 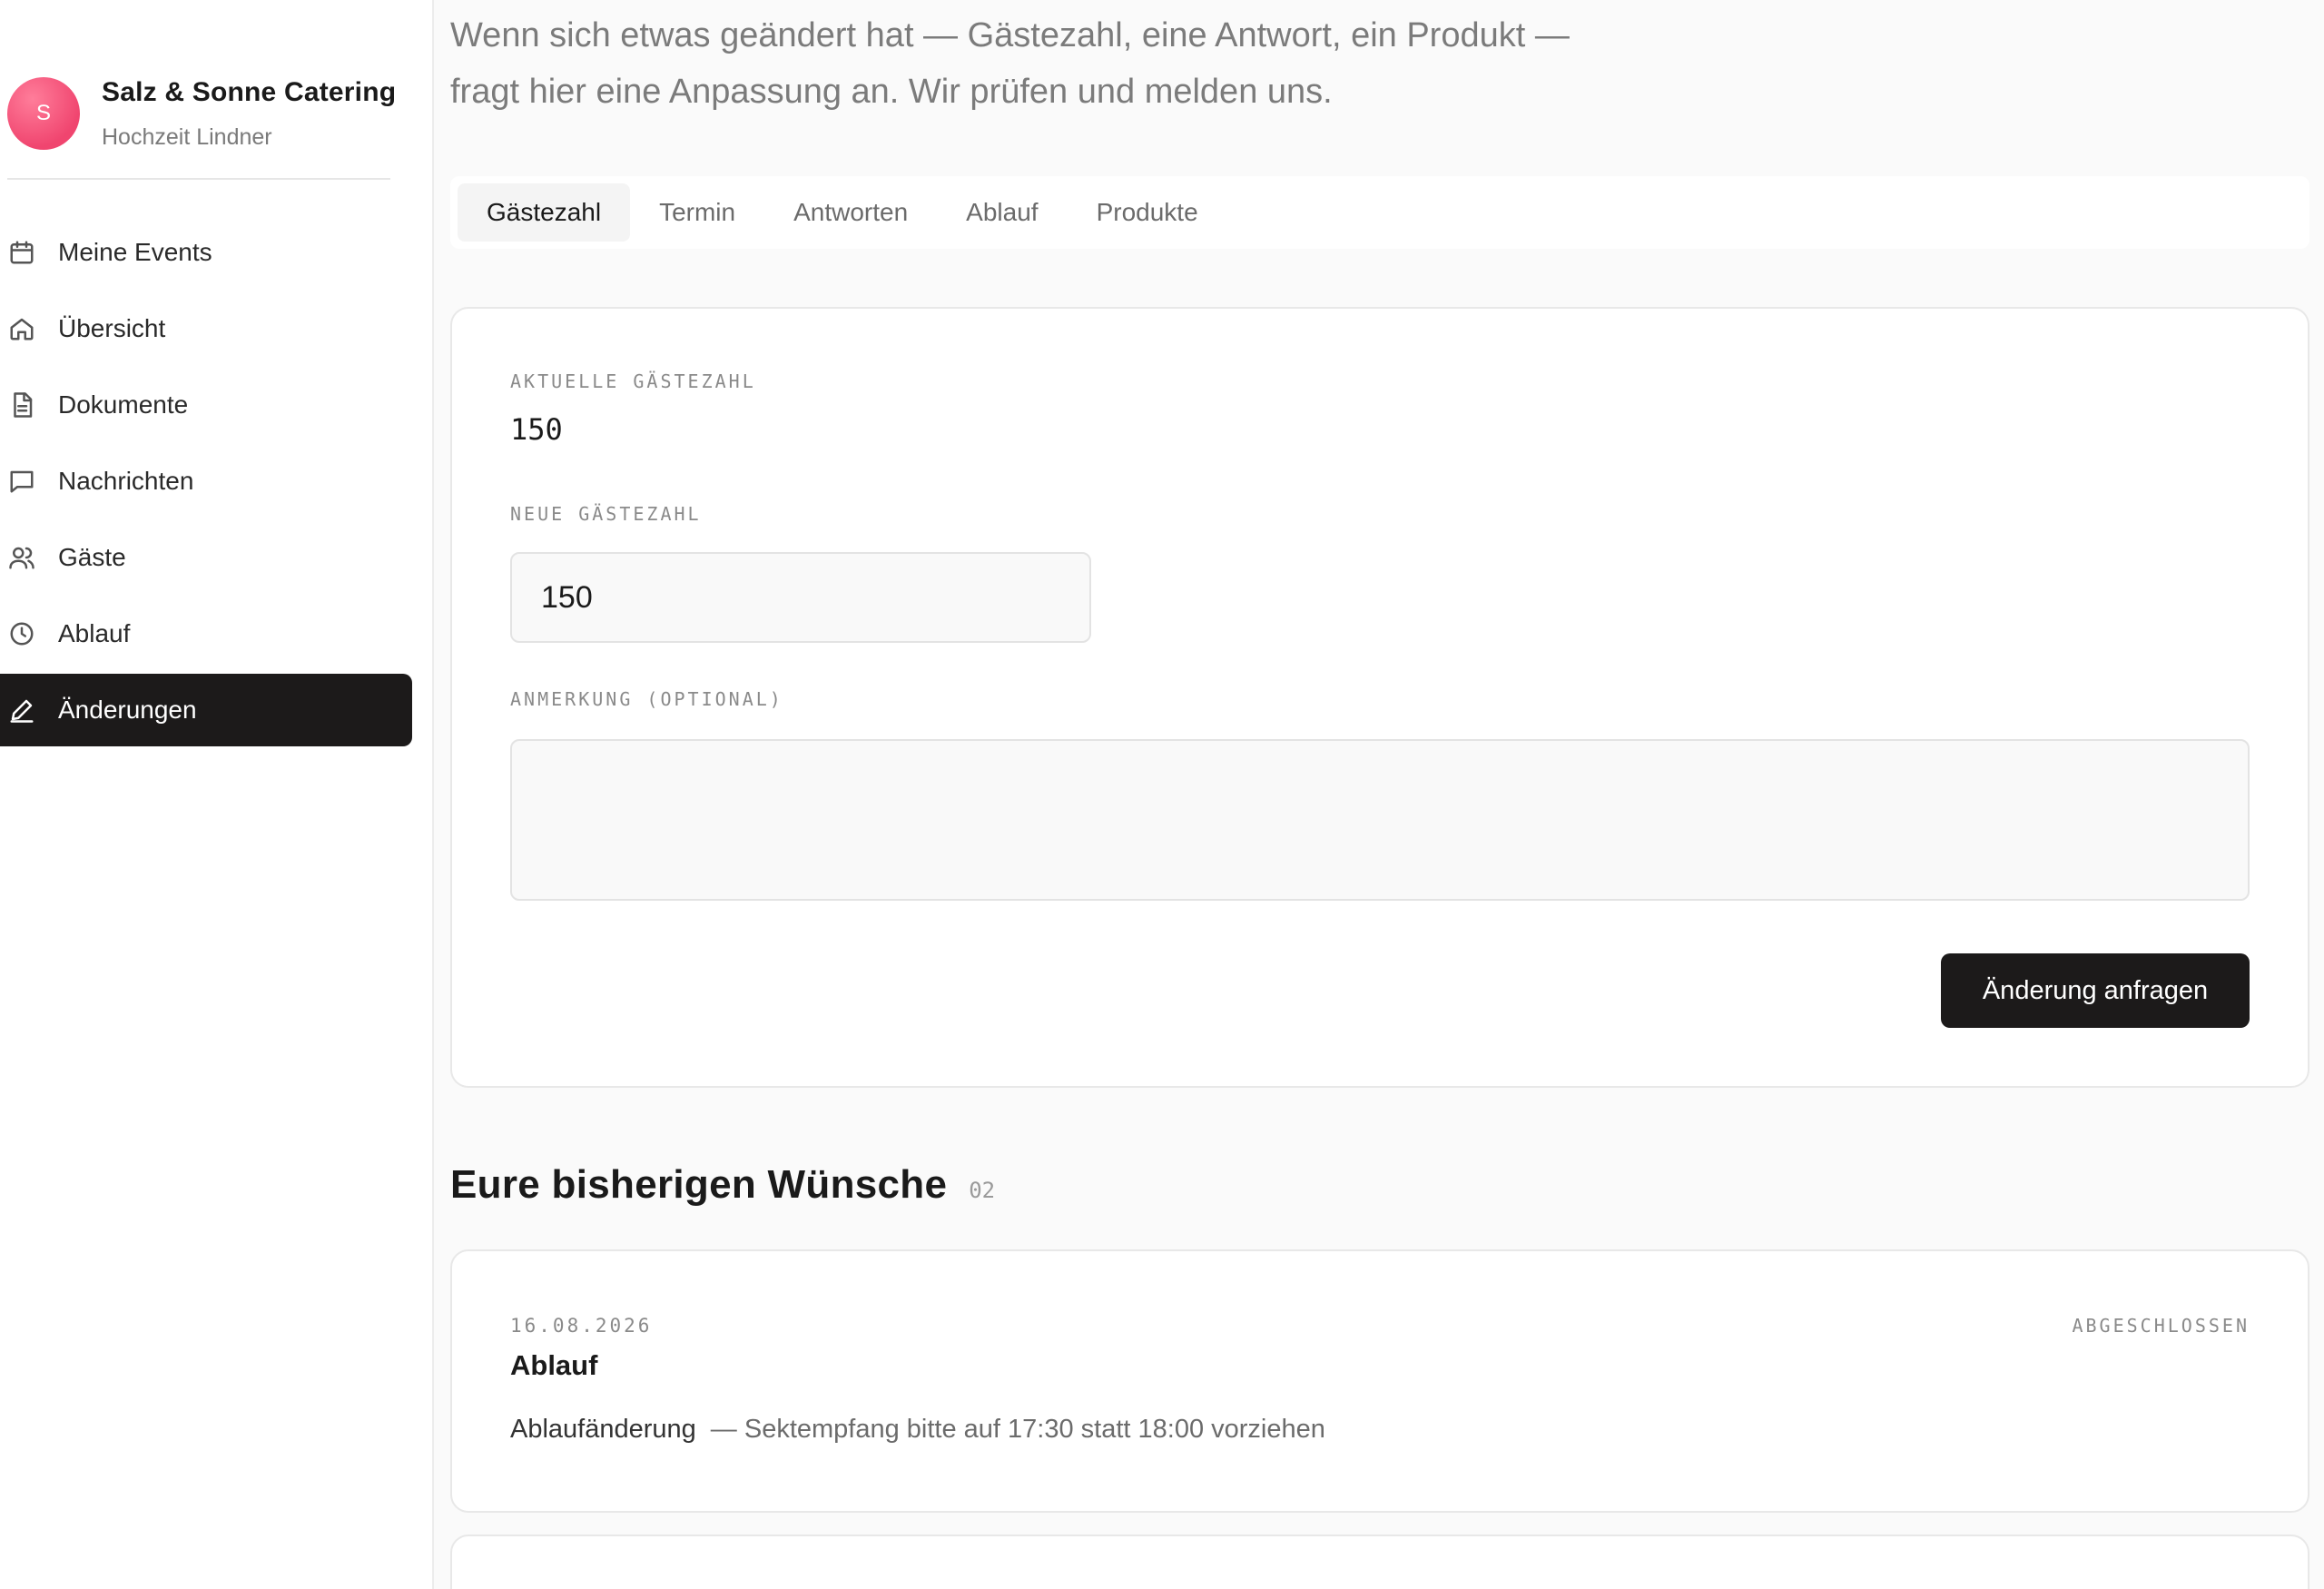 I want to click on note-label: ANMERKUNG (OPTIONAL), so click(x=646, y=699).